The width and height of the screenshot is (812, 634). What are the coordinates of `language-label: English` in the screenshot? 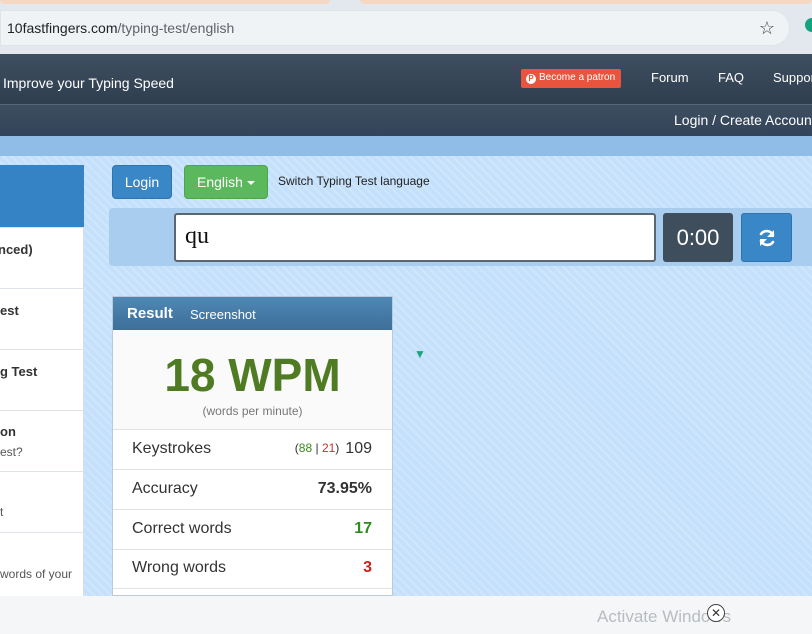 It's located at (220, 182).